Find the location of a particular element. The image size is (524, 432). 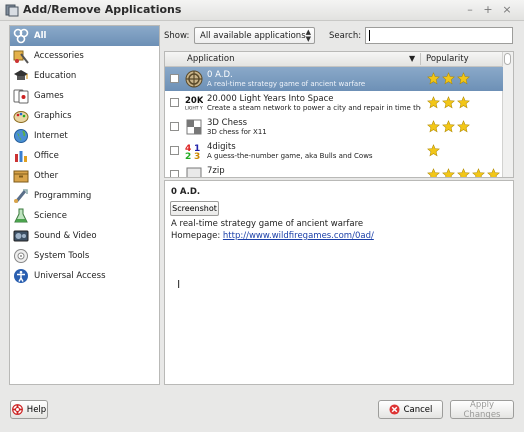

category-label: Internet is located at coordinates (51, 136).